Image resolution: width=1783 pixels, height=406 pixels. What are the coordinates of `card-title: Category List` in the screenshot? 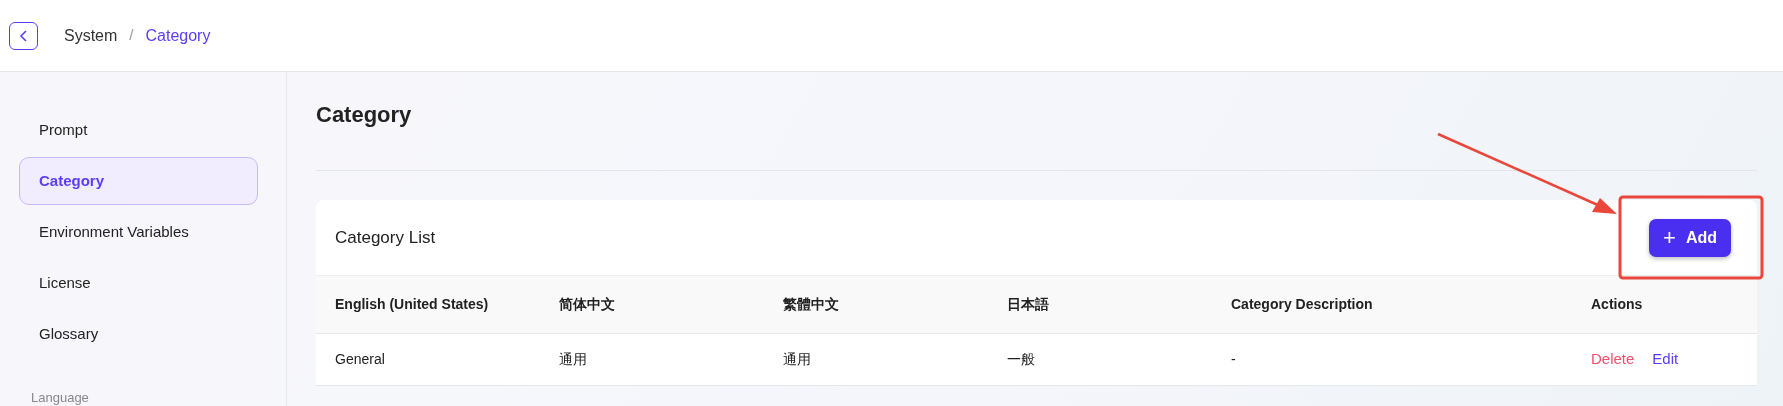 It's located at (385, 237).